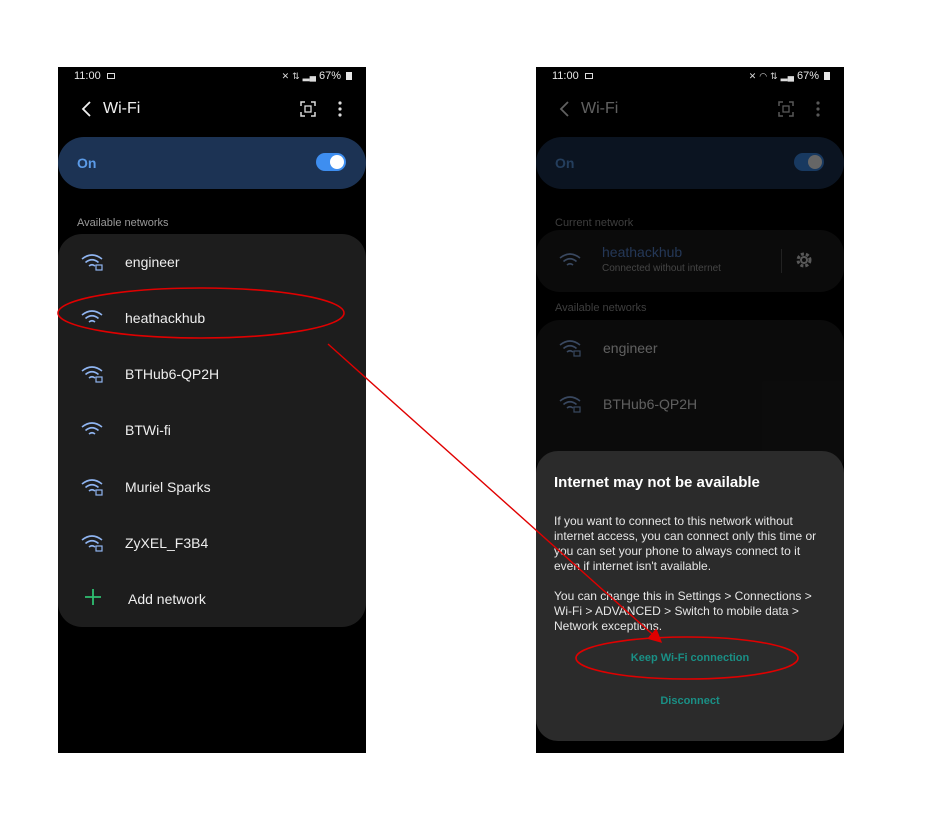 The height and width of the screenshot is (830, 933). I want to click on network-name: BTWi-fi, so click(148, 430).